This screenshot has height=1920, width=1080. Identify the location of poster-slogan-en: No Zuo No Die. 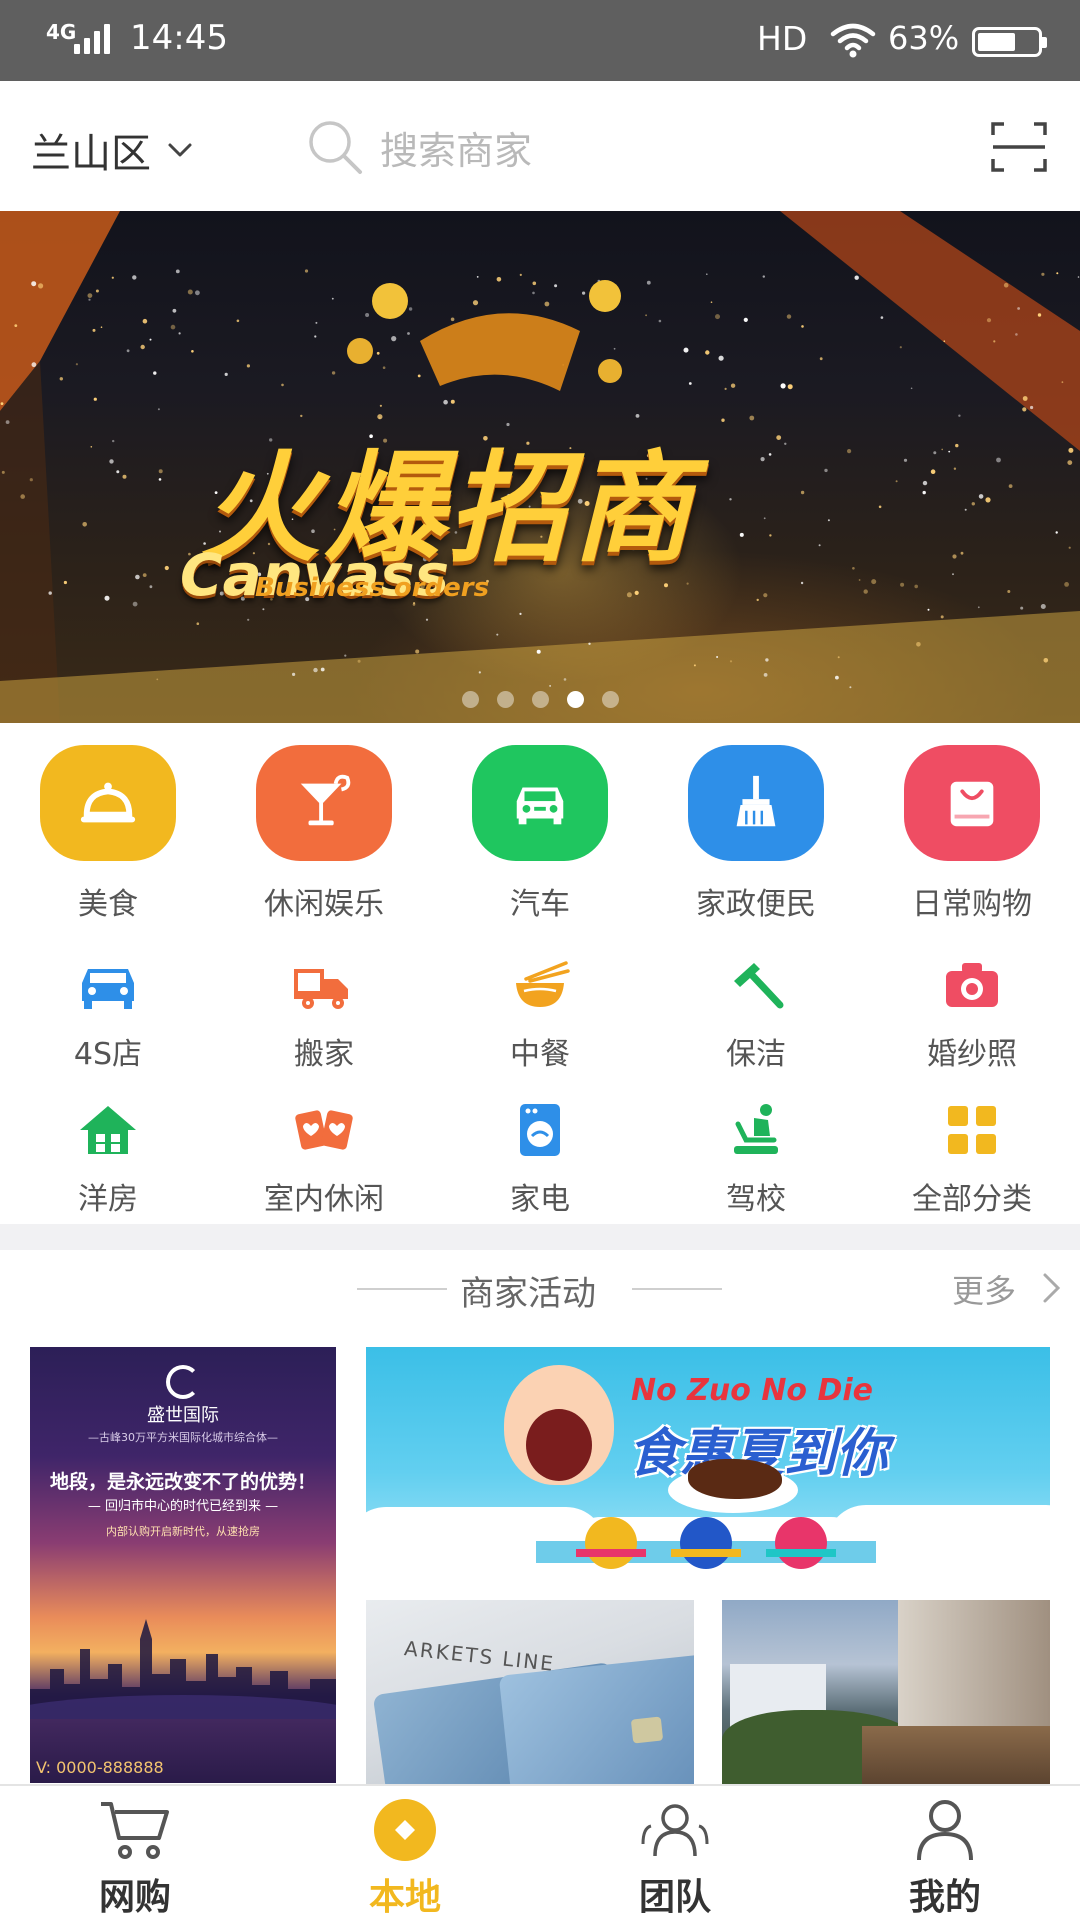
(752, 1390).